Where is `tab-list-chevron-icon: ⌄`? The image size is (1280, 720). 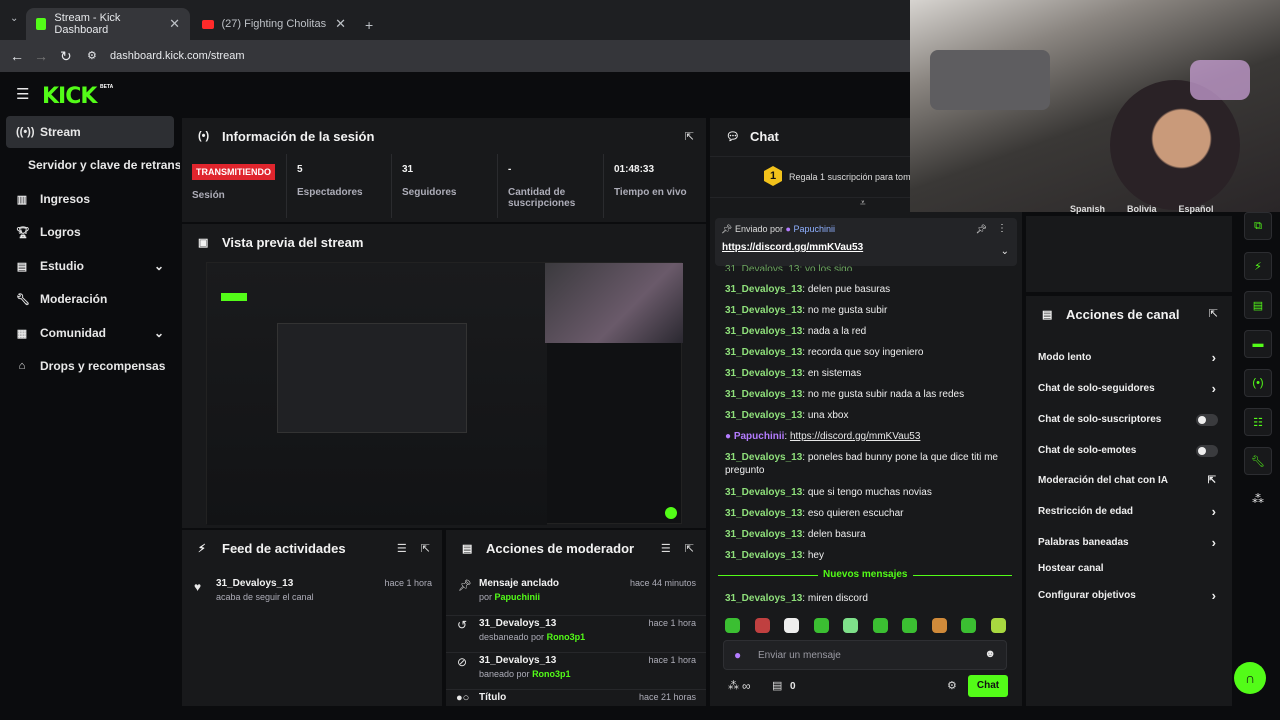
tab-list-chevron-icon: ⌄ is located at coordinates (14, 18).